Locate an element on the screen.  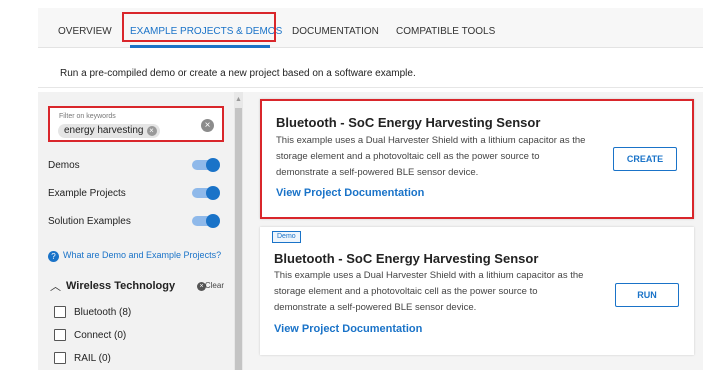
keyword-filter-field: Filter on keywords energy harvesting × × is located at coordinates (136, 124).